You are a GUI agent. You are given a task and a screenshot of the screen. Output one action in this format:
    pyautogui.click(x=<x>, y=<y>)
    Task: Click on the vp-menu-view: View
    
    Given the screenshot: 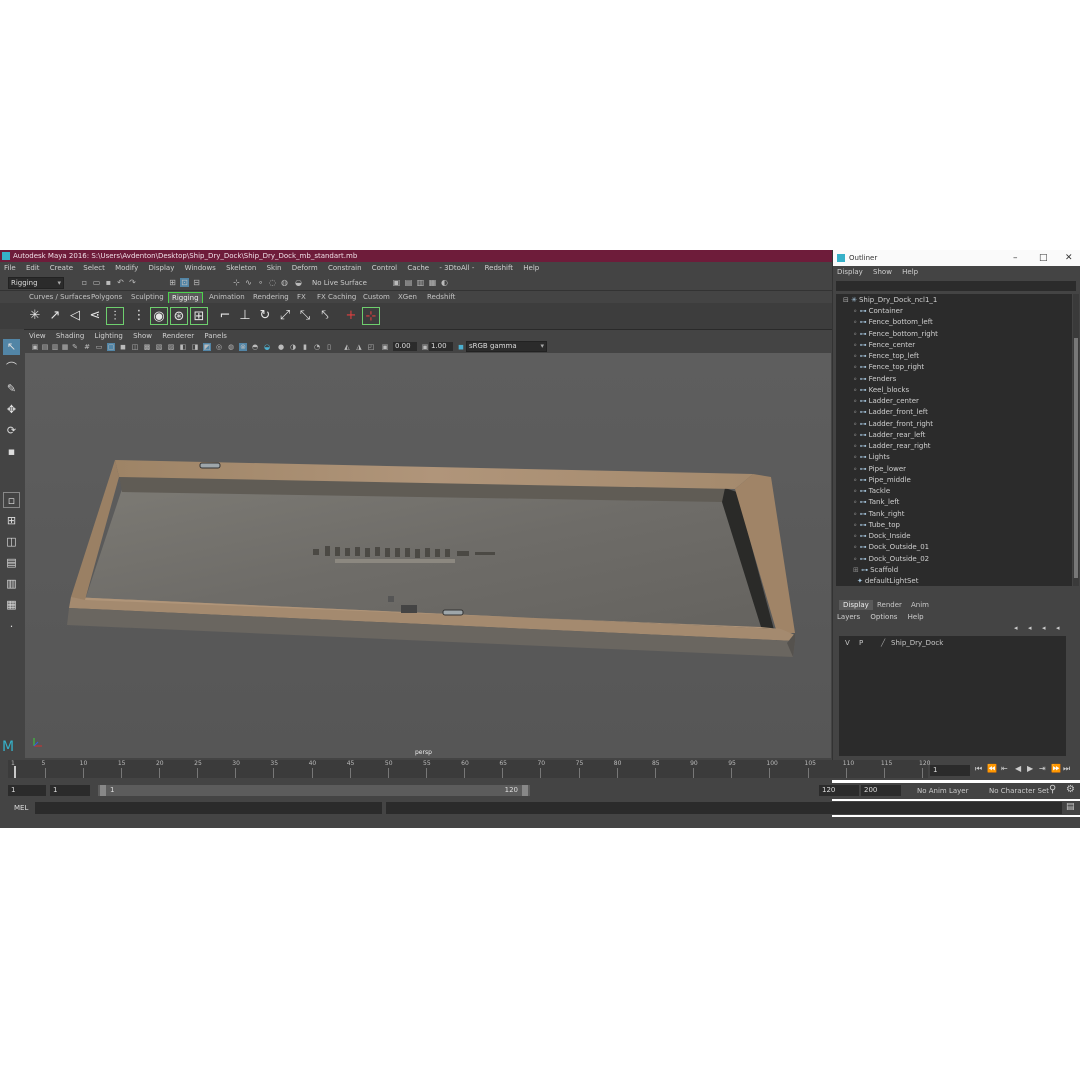 What is the action you would take?
    pyautogui.click(x=37, y=336)
    